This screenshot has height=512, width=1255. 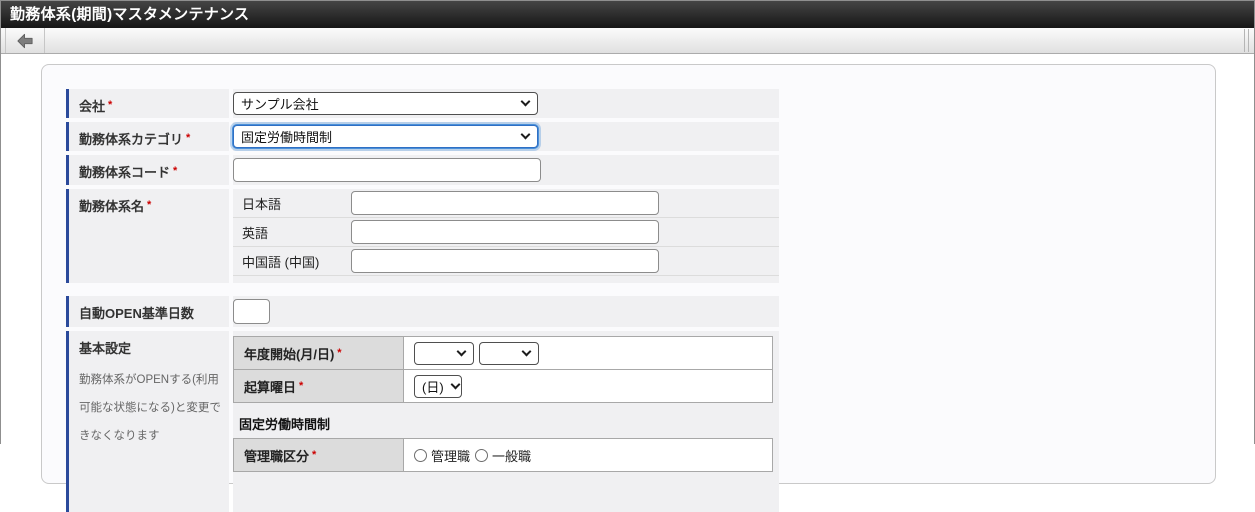 I want to click on name-row-chinese: 中国語 (中国), so click(x=506, y=261).